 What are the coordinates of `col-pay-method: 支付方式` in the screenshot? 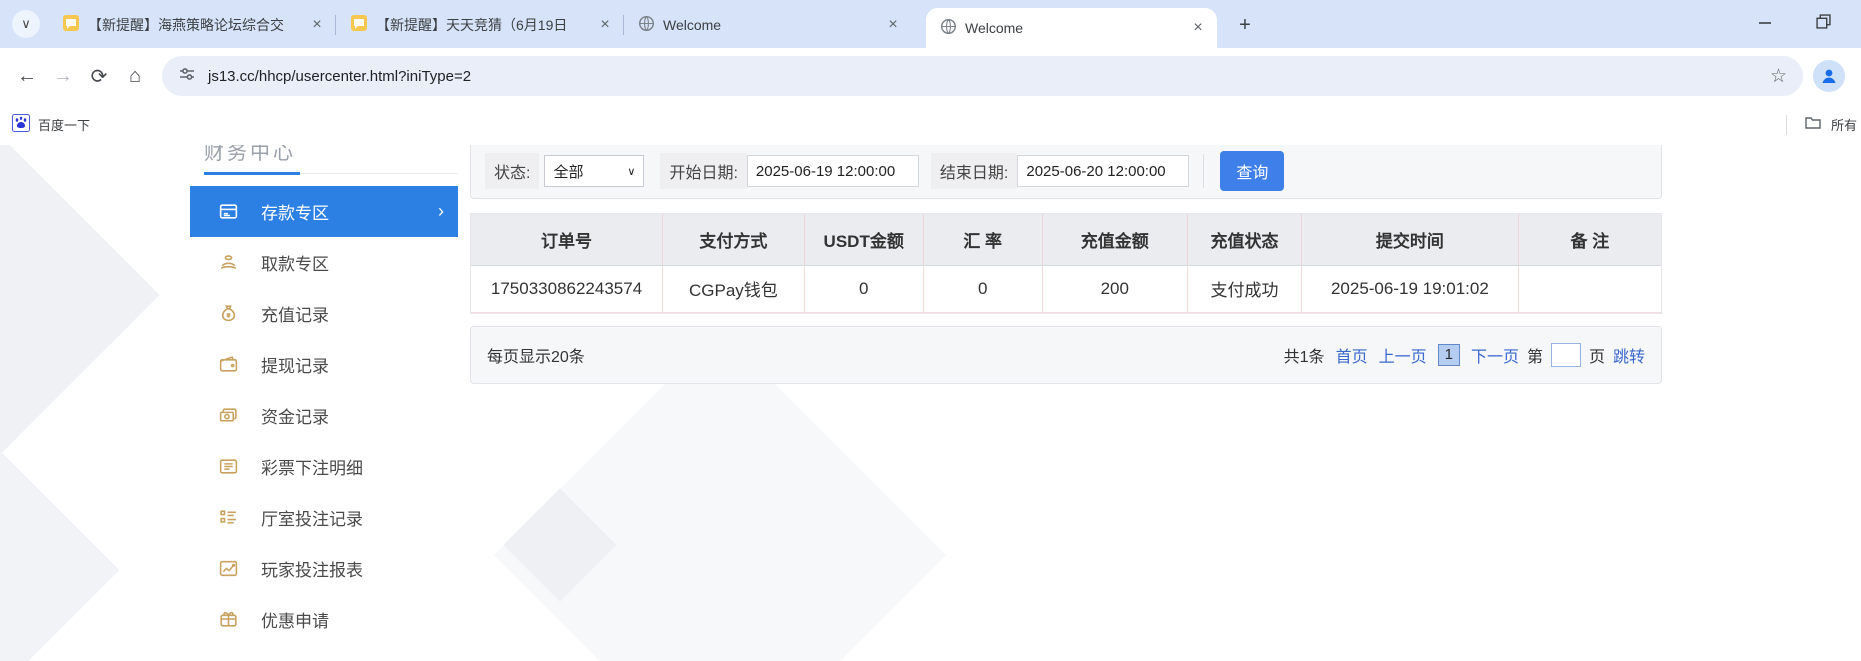 It's located at (733, 240).